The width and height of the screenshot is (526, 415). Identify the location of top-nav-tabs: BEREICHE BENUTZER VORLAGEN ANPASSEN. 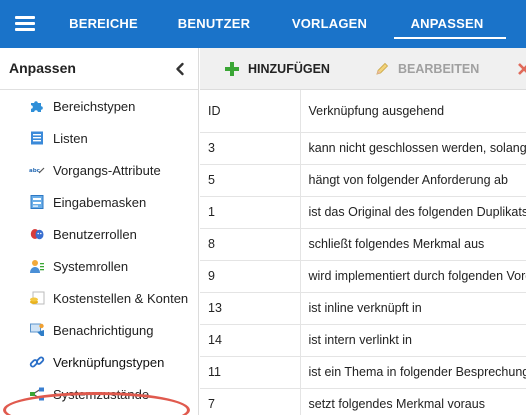
(280, 24).